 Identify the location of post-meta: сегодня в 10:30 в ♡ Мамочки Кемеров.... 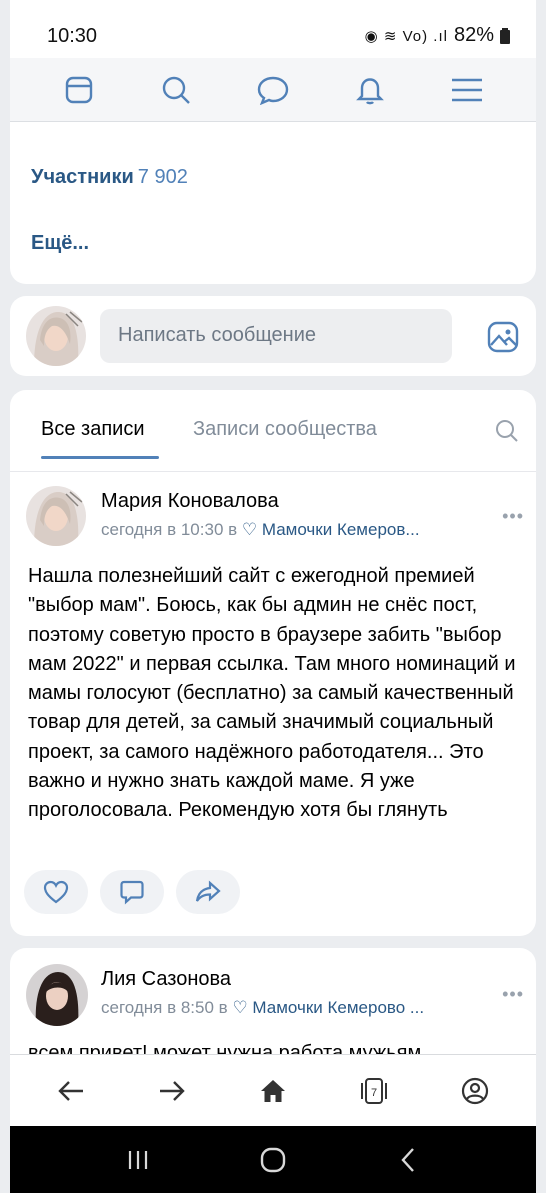
(260, 530).